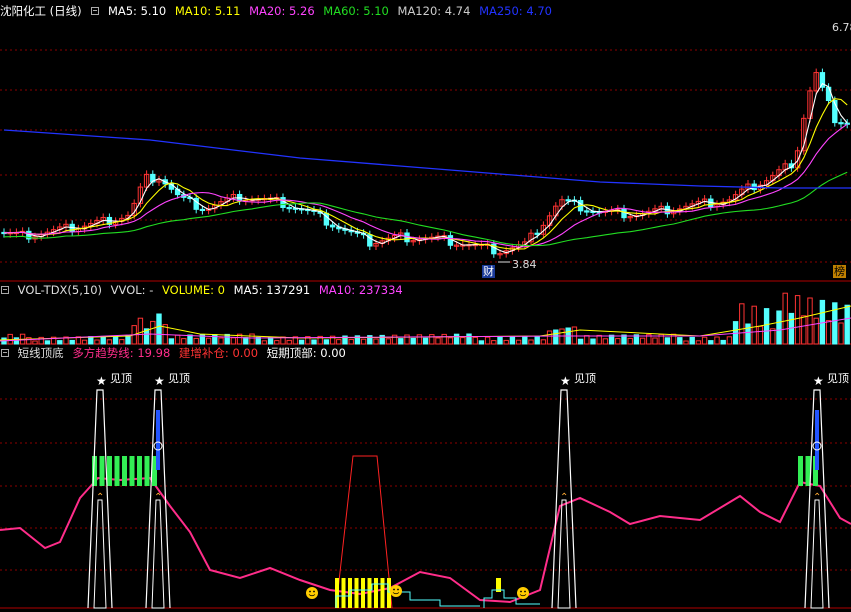 The width and height of the screenshot is (851, 612). Describe the element at coordinates (839, 271) in the screenshot. I see `ranking-badge: 榜` at that location.